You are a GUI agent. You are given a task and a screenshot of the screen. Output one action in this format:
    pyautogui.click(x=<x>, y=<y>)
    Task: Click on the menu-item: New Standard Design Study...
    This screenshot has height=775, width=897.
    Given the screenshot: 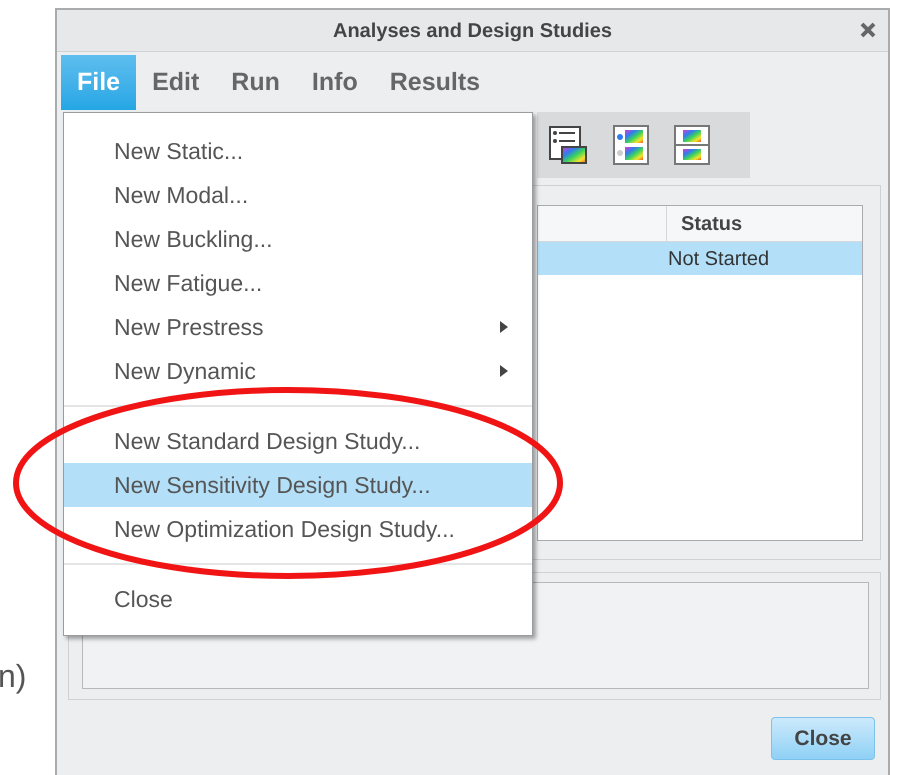 What is the action you would take?
    pyautogui.click(x=298, y=441)
    